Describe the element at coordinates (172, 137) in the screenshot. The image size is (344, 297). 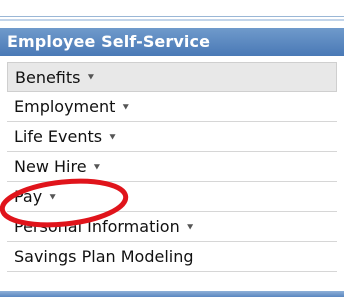
I see `menu-item-life-events: Life Events ⯆` at that location.